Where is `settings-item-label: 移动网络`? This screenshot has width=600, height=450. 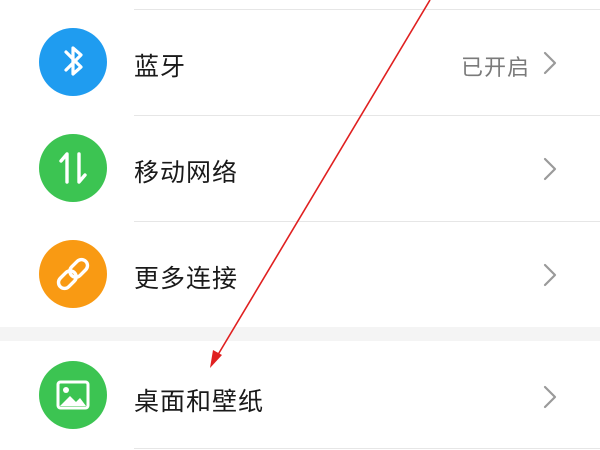 settings-item-label: 移动网络 is located at coordinates (186, 172).